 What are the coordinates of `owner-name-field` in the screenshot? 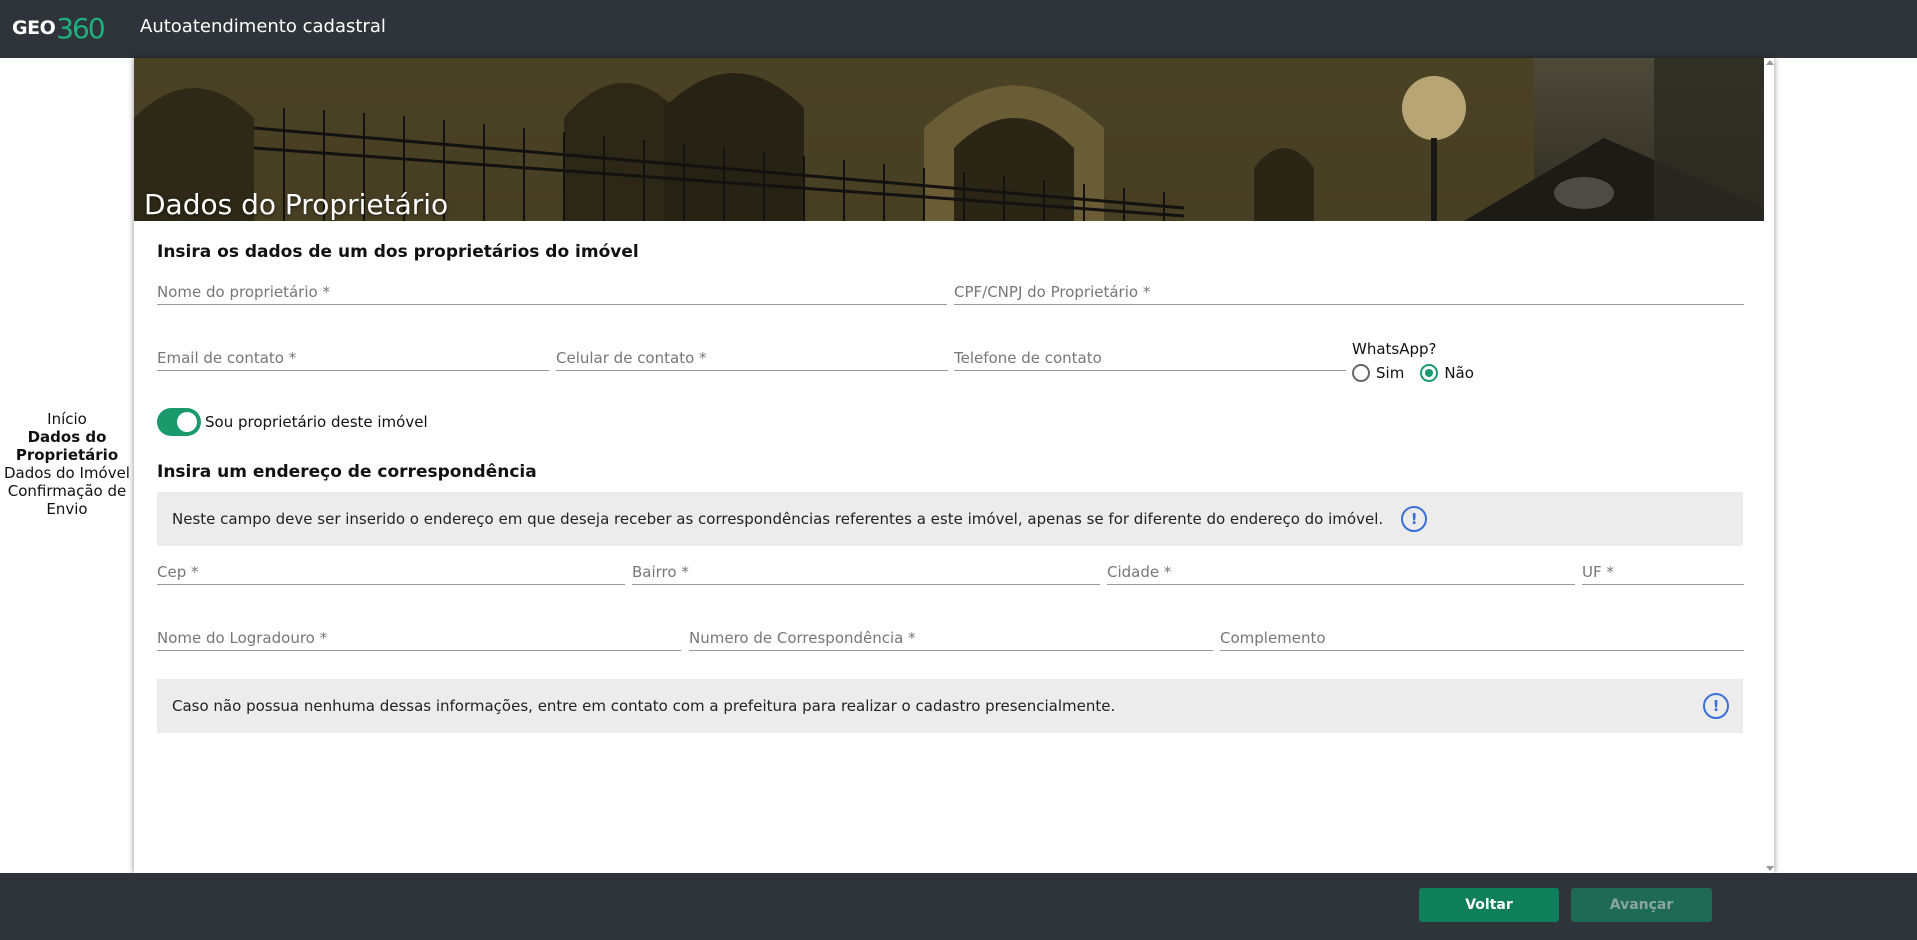 It's located at (552, 290).